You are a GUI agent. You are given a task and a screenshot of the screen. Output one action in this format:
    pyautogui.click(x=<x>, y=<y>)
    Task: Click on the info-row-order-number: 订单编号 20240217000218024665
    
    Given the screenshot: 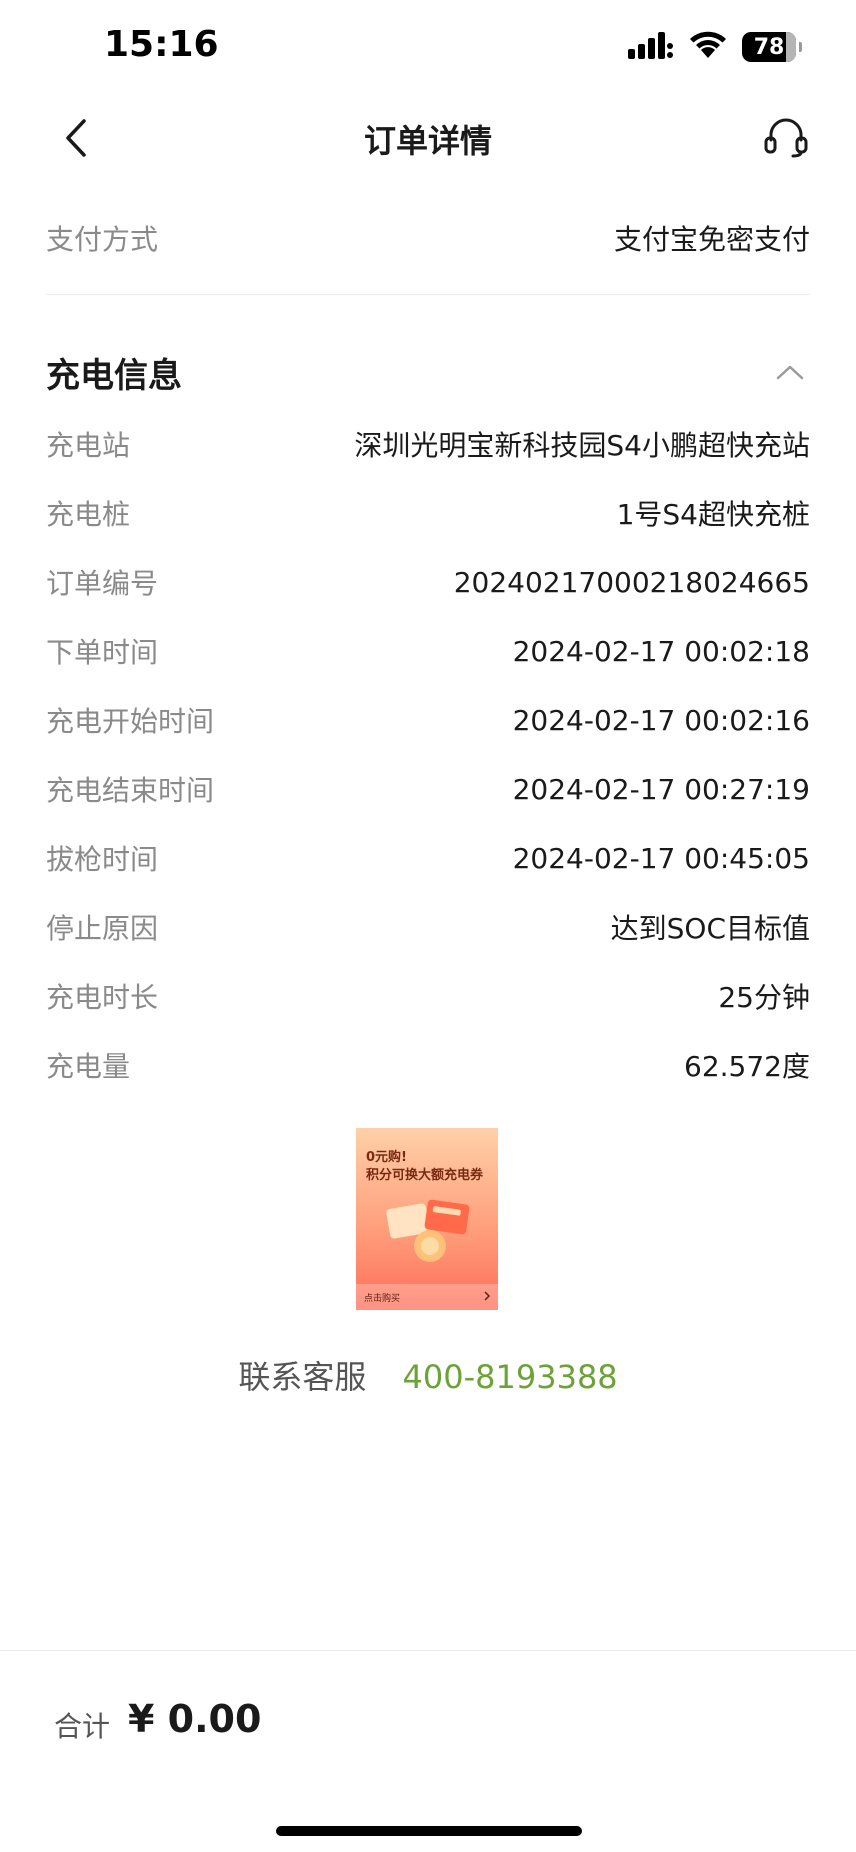 What is the action you would take?
    pyautogui.click(x=428, y=582)
    